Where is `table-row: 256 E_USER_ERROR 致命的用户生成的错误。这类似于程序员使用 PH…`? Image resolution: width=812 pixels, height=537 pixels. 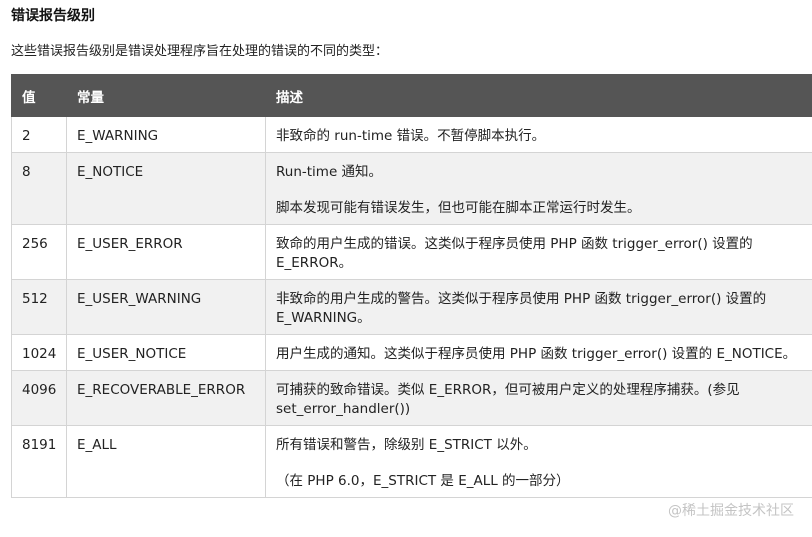 table-row: 256 E_USER_ERROR 致命的用户生成的错误。这类似于程序员使用 PH… is located at coordinates (411, 252).